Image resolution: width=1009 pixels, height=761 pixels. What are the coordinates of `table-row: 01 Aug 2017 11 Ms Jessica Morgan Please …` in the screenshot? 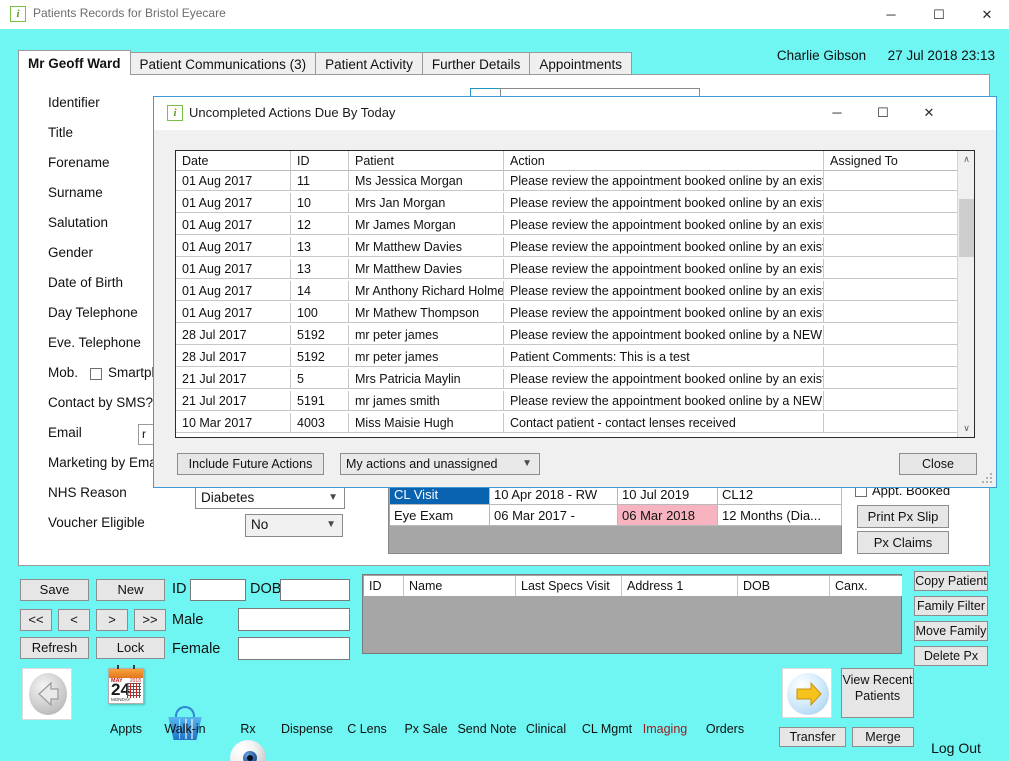 It's located at (575, 181).